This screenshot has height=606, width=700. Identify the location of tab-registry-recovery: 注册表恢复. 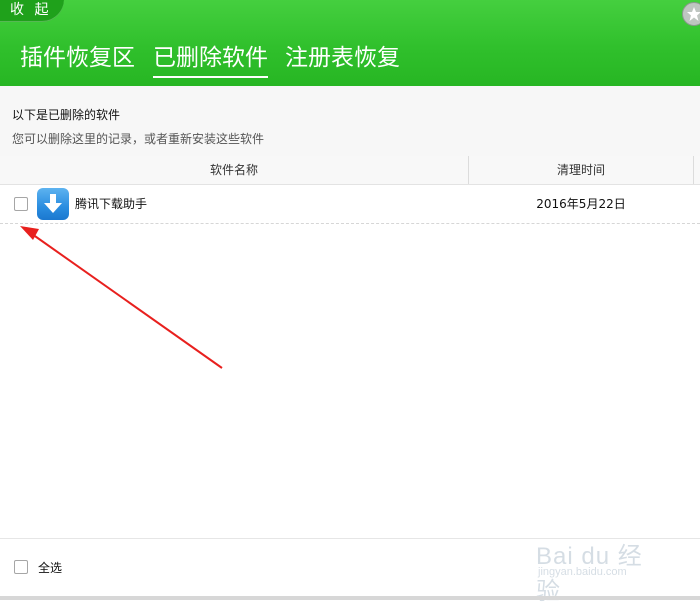
(342, 58).